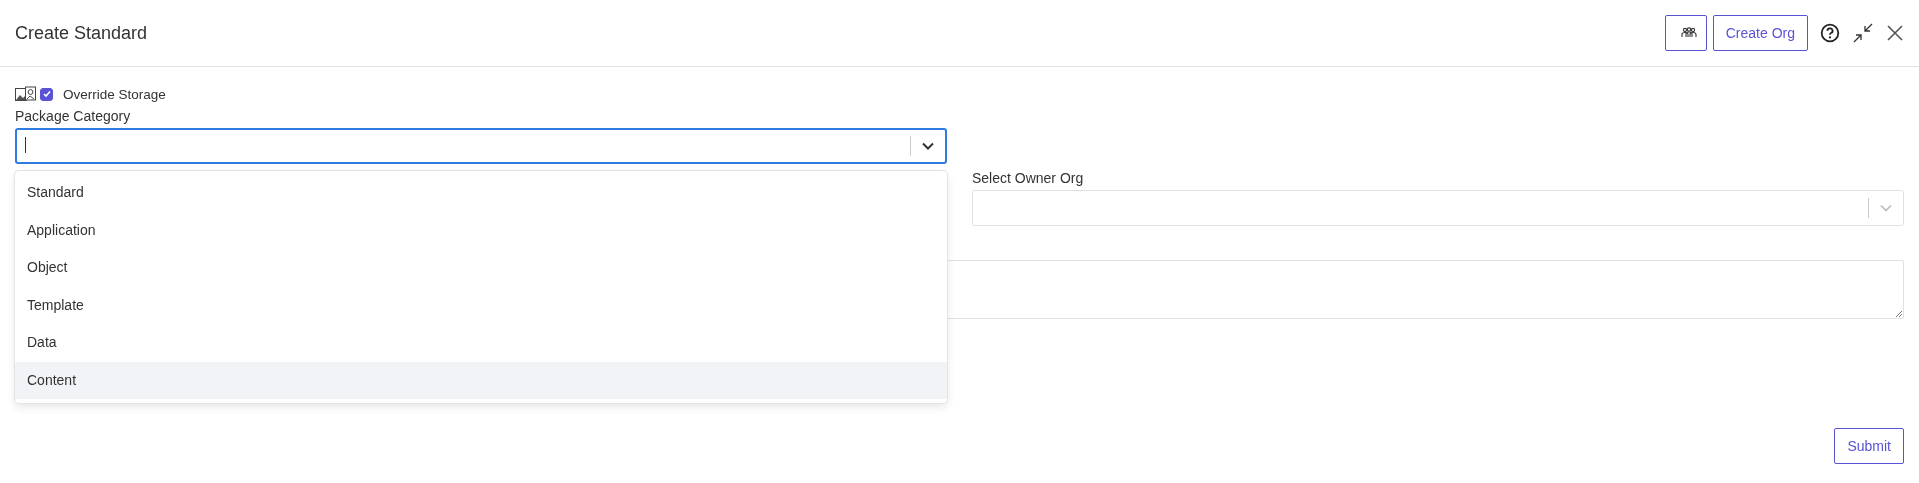 The image size is (1919, 483). Describe the element at coordinates (1895, 33) in the screenshot. I see `close-icon` at that location.